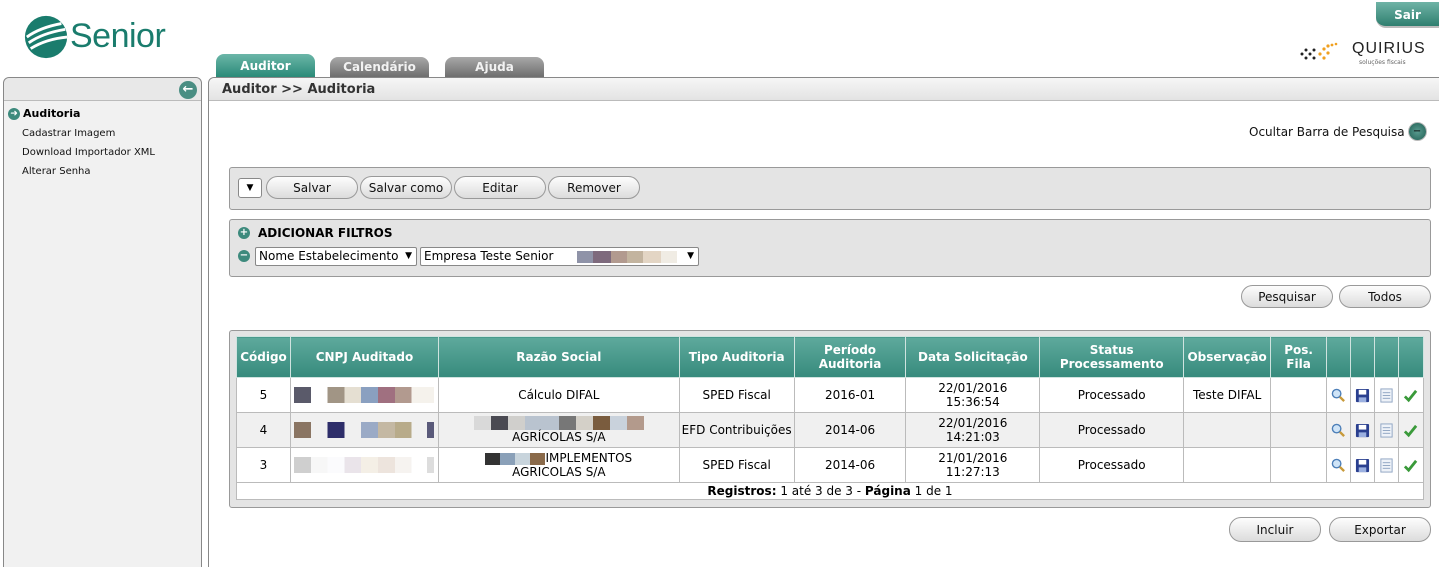 The width and height of the screenshot is (1439, 567). What do you see at coordinates (972, 402) in the screenshot?
I see `time-text: 15:36:54` at bounding box center [972, 402].